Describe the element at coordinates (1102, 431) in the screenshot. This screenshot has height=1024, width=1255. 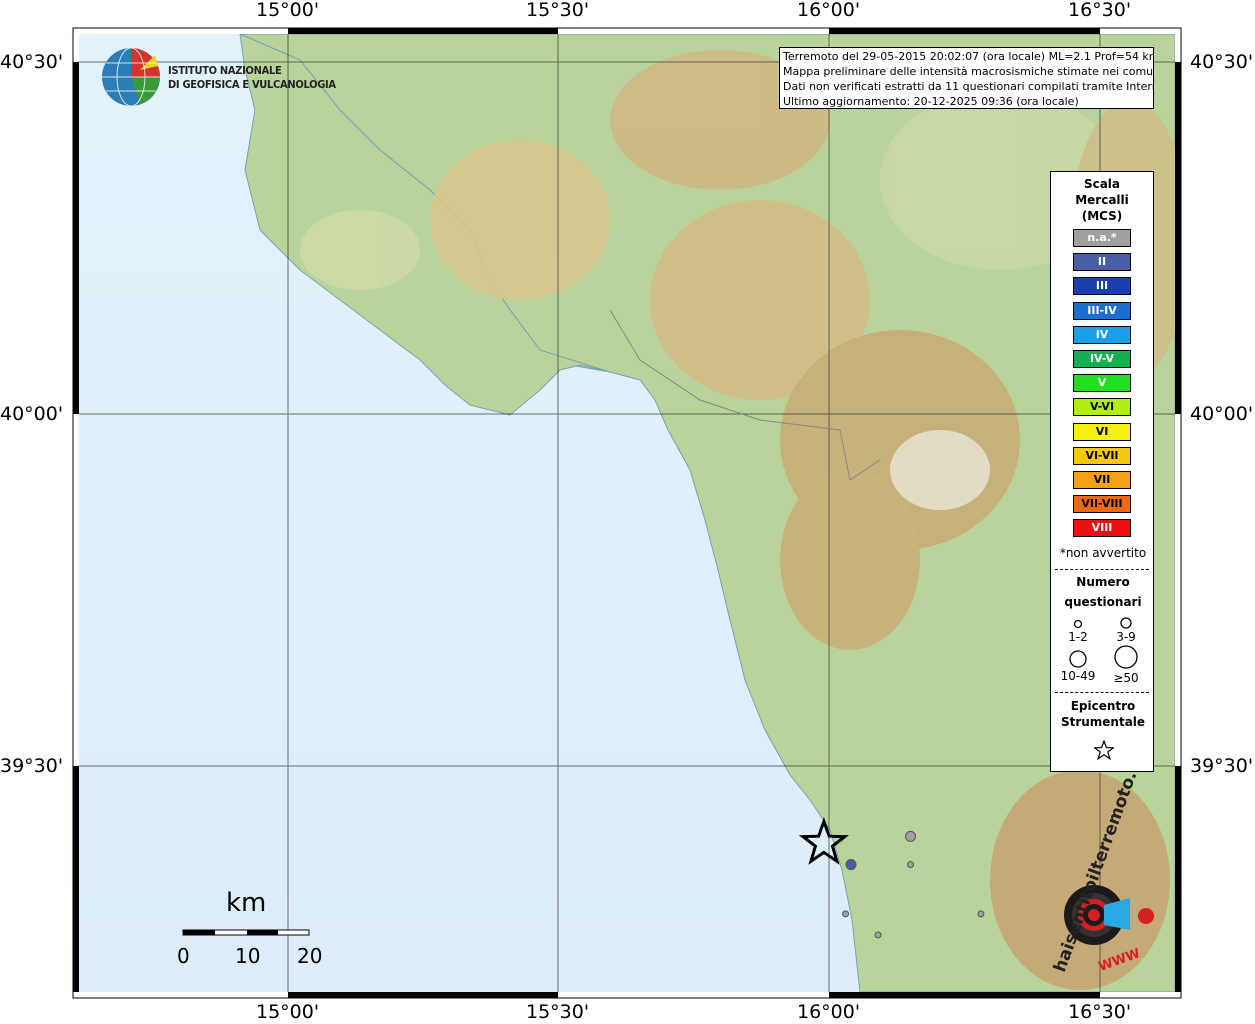
I see `legend-swatch-vi: VI` at that location.